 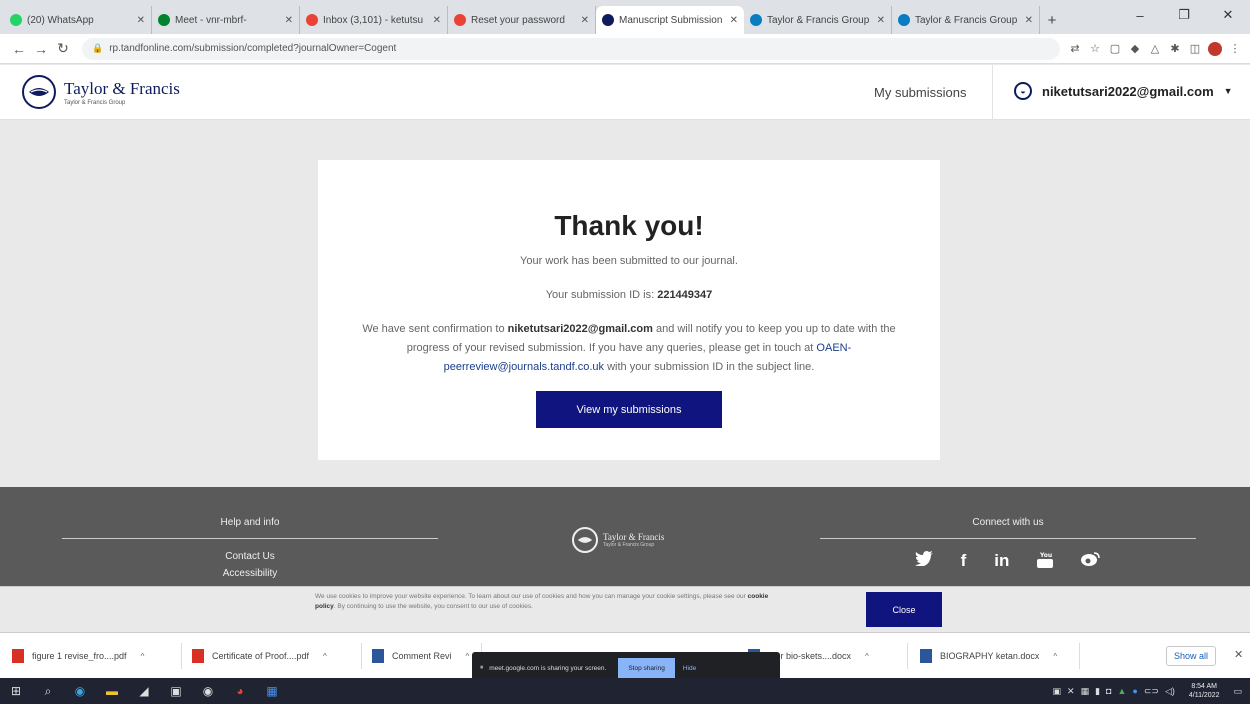 What do you see at coordinates (1151, 691) in the screenshot?
I see `network-icon: ⊂⊃` at bounding box center [1151, 691].